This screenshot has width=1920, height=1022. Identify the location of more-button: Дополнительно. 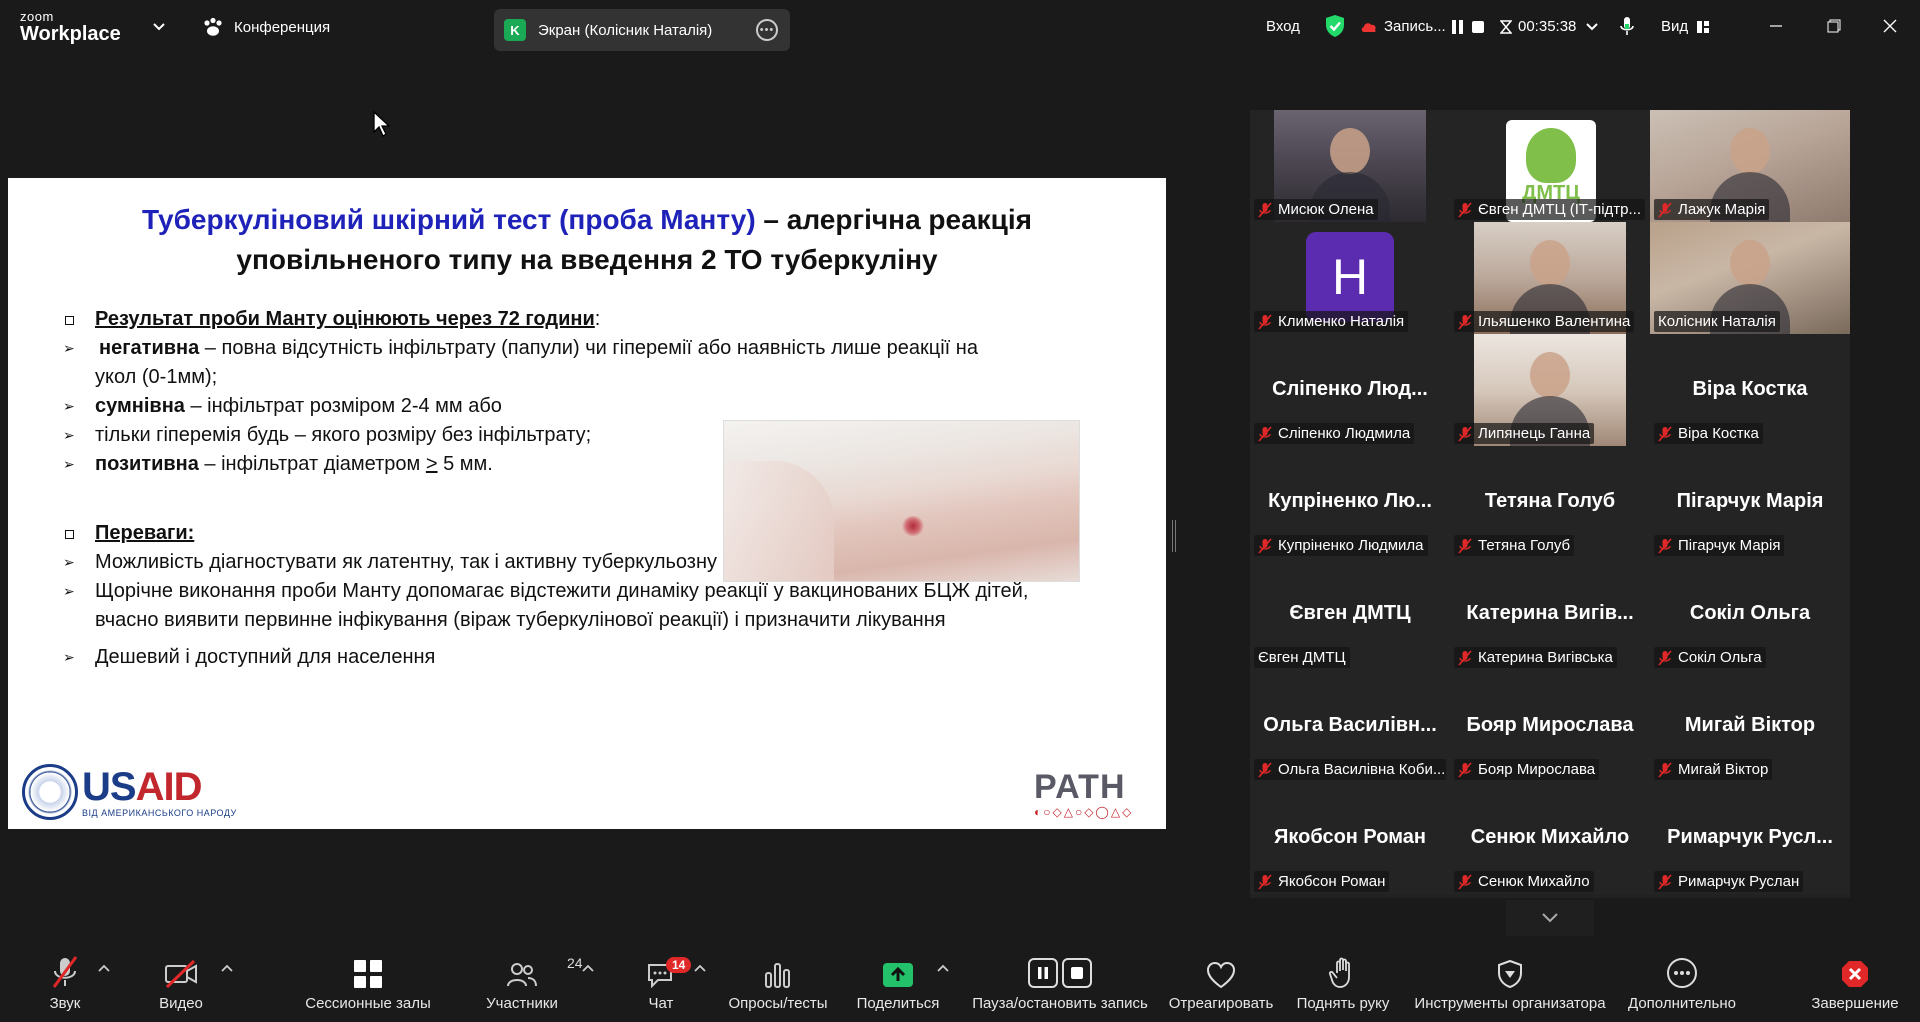
(1682, 983).